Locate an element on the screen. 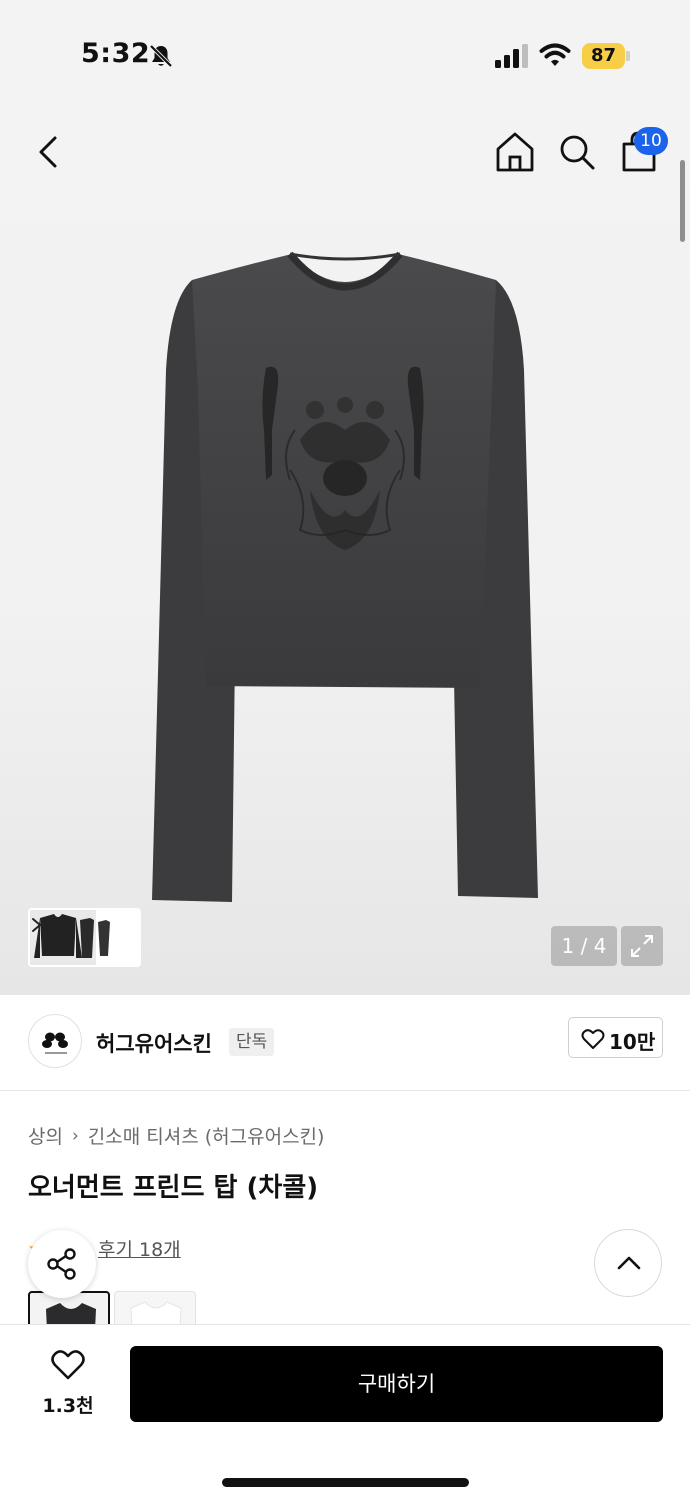  review-count-link: 후기 18개 is located at coordinates (139, 1248).